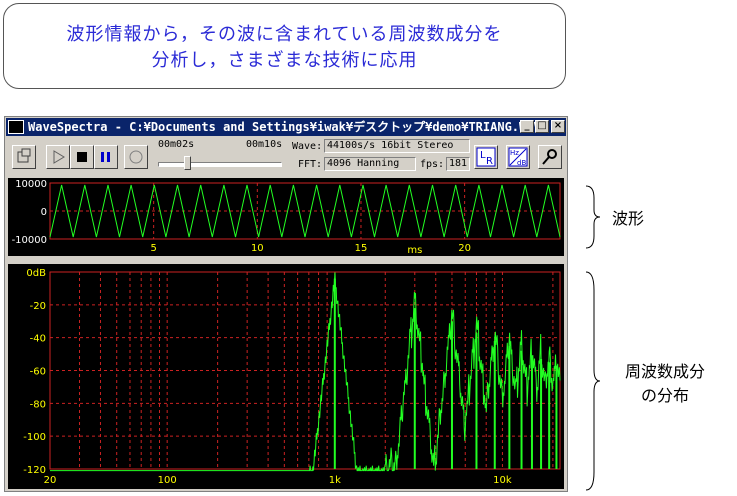 The height and width of the screenshot is (496, 737). What do you see at coordinates (527, 126) in the screenshot?
I see `minimize-button: _` at bounding box center [527, 126].